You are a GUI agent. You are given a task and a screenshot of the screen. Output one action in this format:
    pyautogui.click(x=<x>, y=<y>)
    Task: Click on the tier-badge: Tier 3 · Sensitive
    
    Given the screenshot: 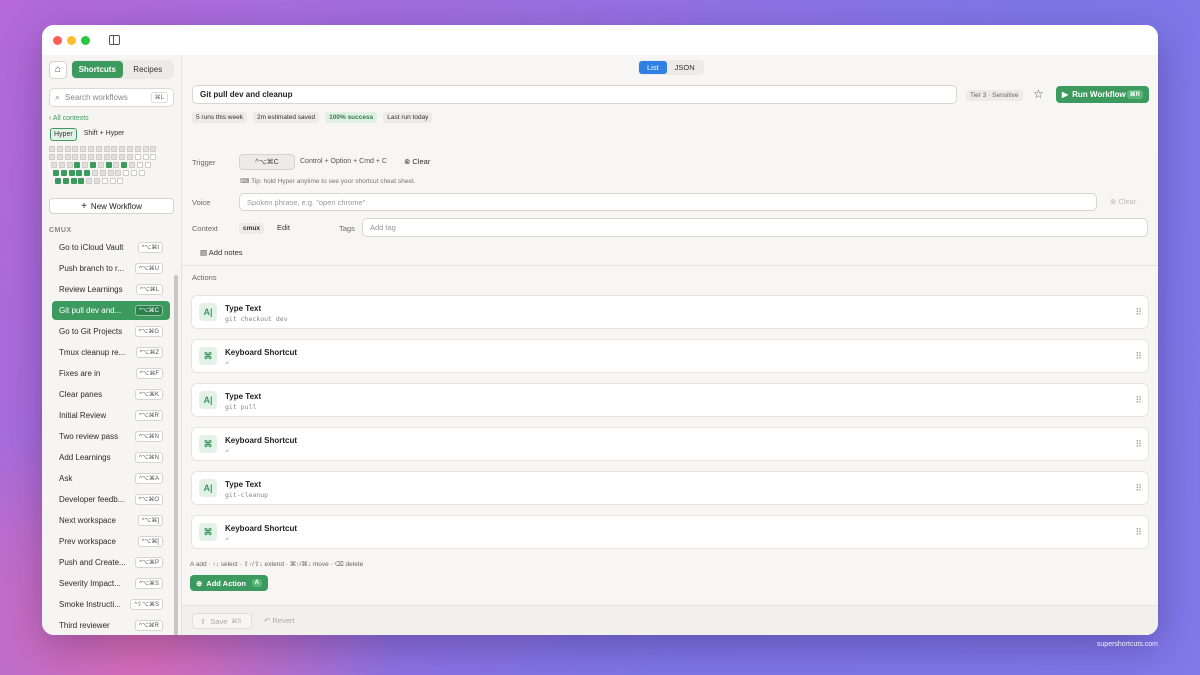 What is the action you would take?
    pyautogui.click(x=994, y=95)
    